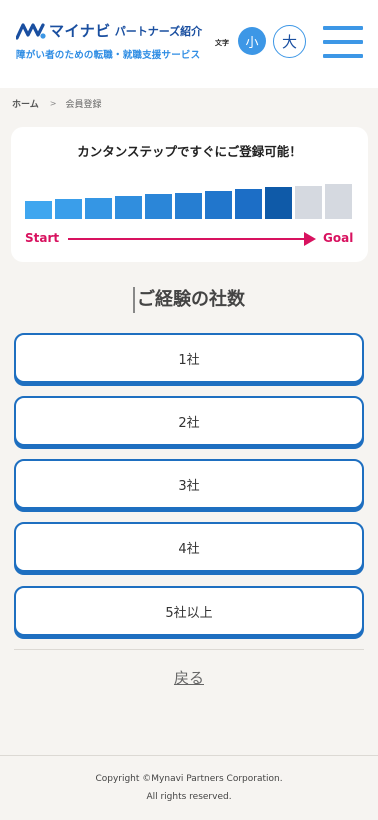 This screenshot has width=378, height=820. What do you see at coordinates (189, 547) in the screenshot?
I see `option-button-4: 4社` at bounding box center [189, 547].